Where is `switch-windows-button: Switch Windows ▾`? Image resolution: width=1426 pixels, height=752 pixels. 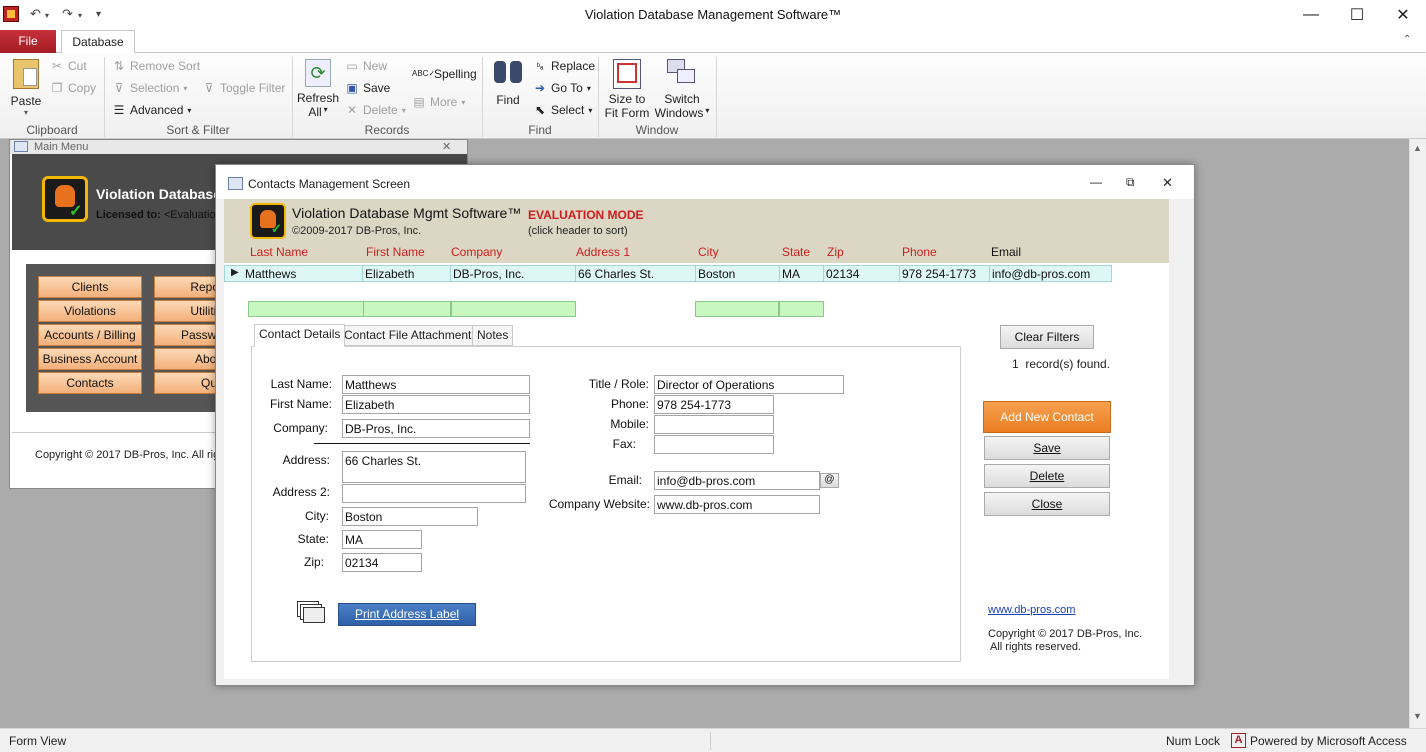
switch-windows-button: Switch Windows ▾ is located at coordinates (682, 88).